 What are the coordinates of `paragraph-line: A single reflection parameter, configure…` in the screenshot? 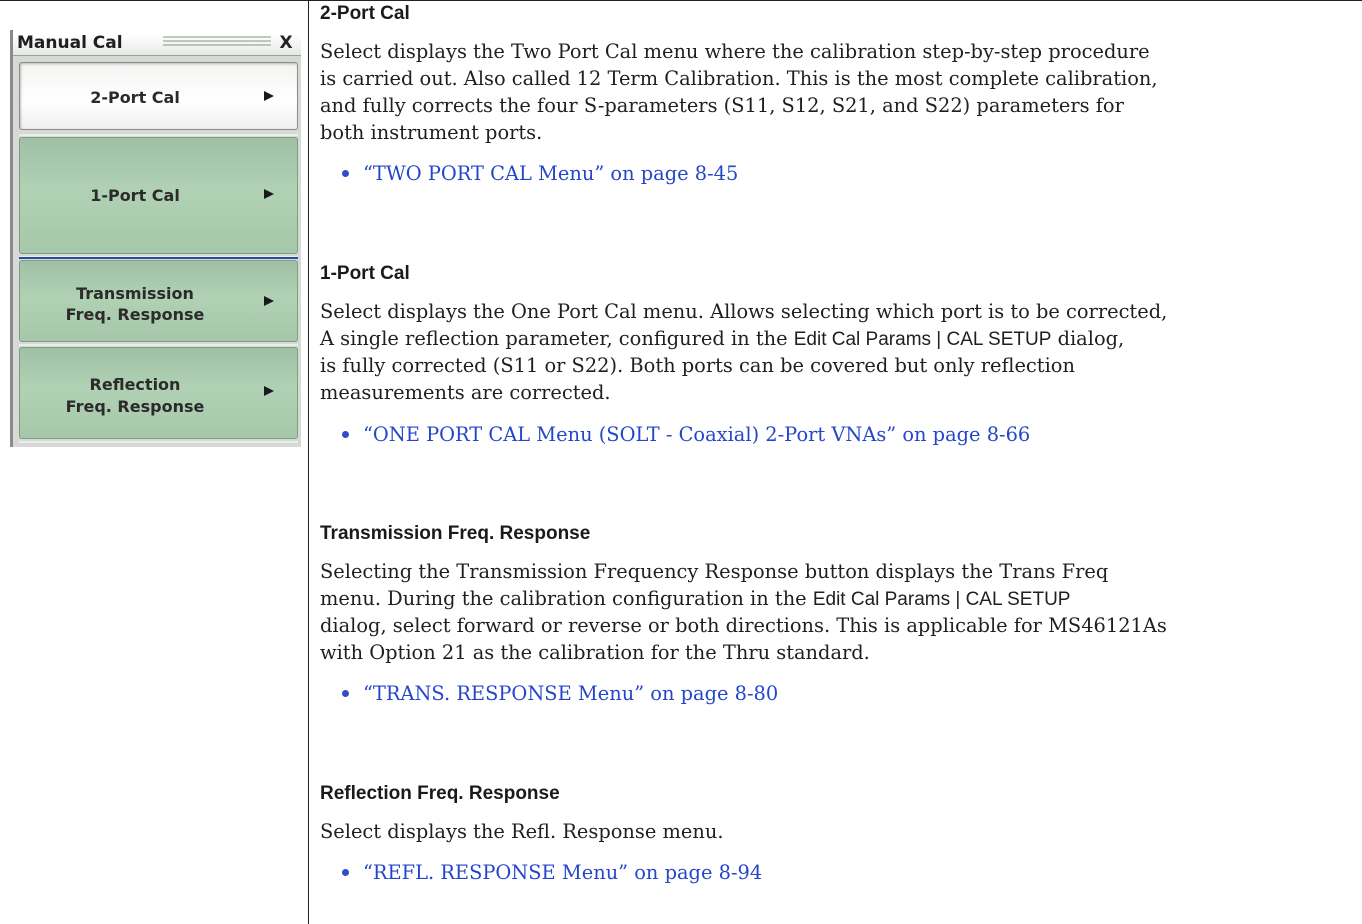 It's located at (840, 339).